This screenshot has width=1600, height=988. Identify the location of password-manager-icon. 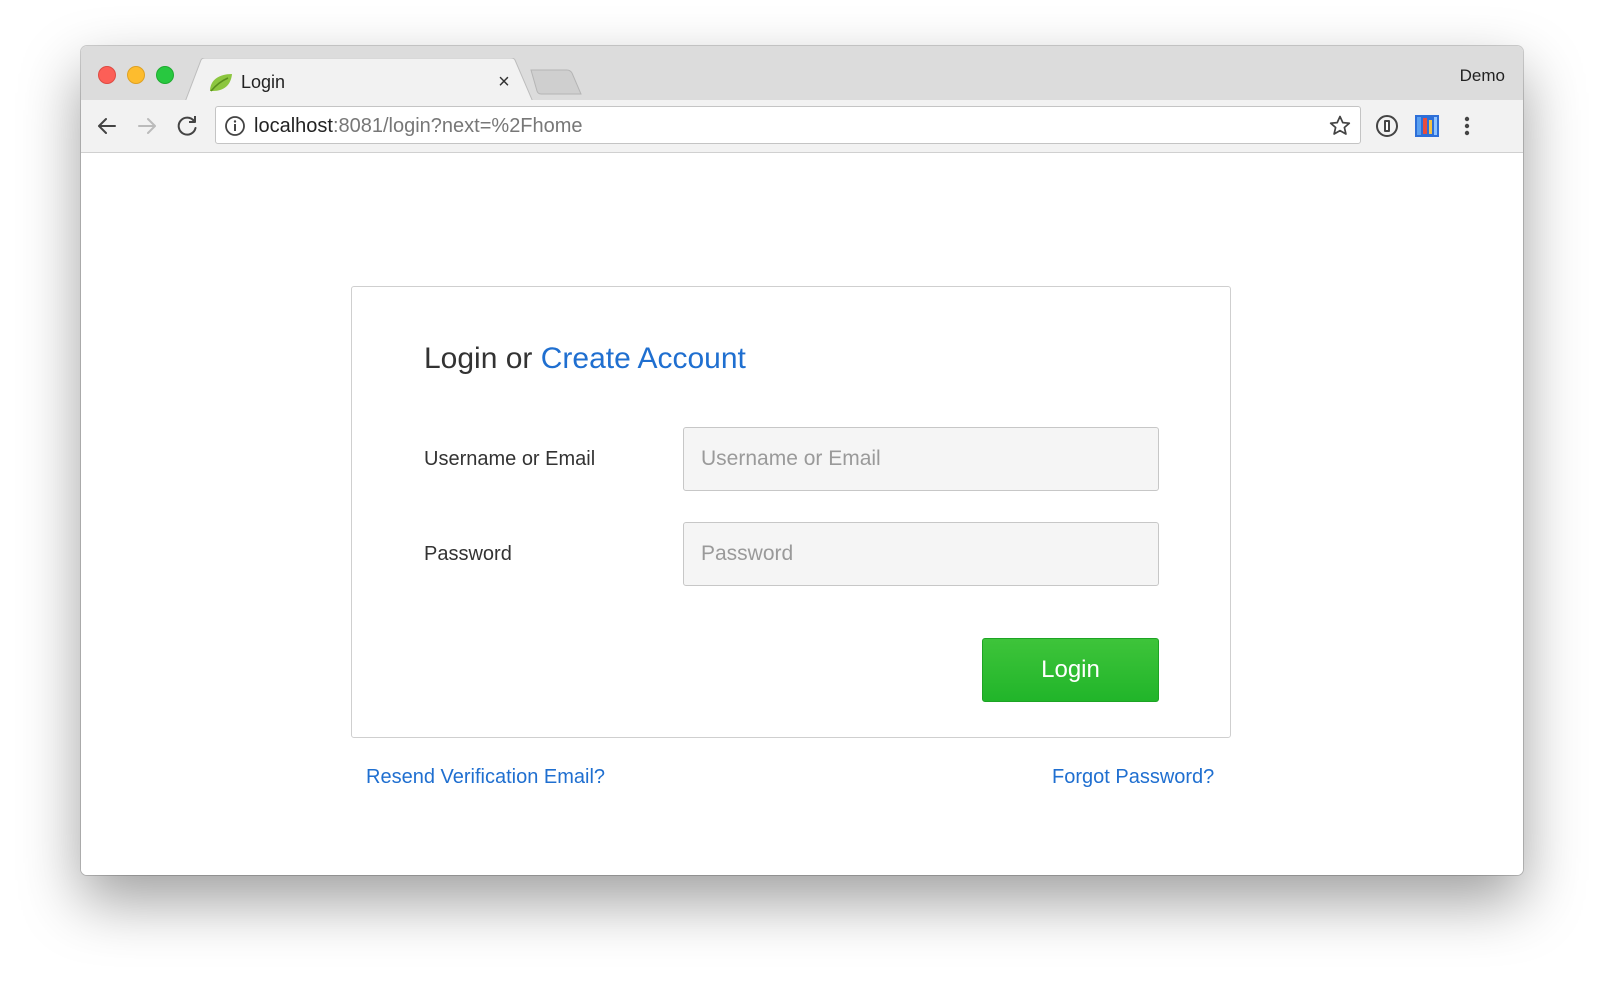
(1387, 126).